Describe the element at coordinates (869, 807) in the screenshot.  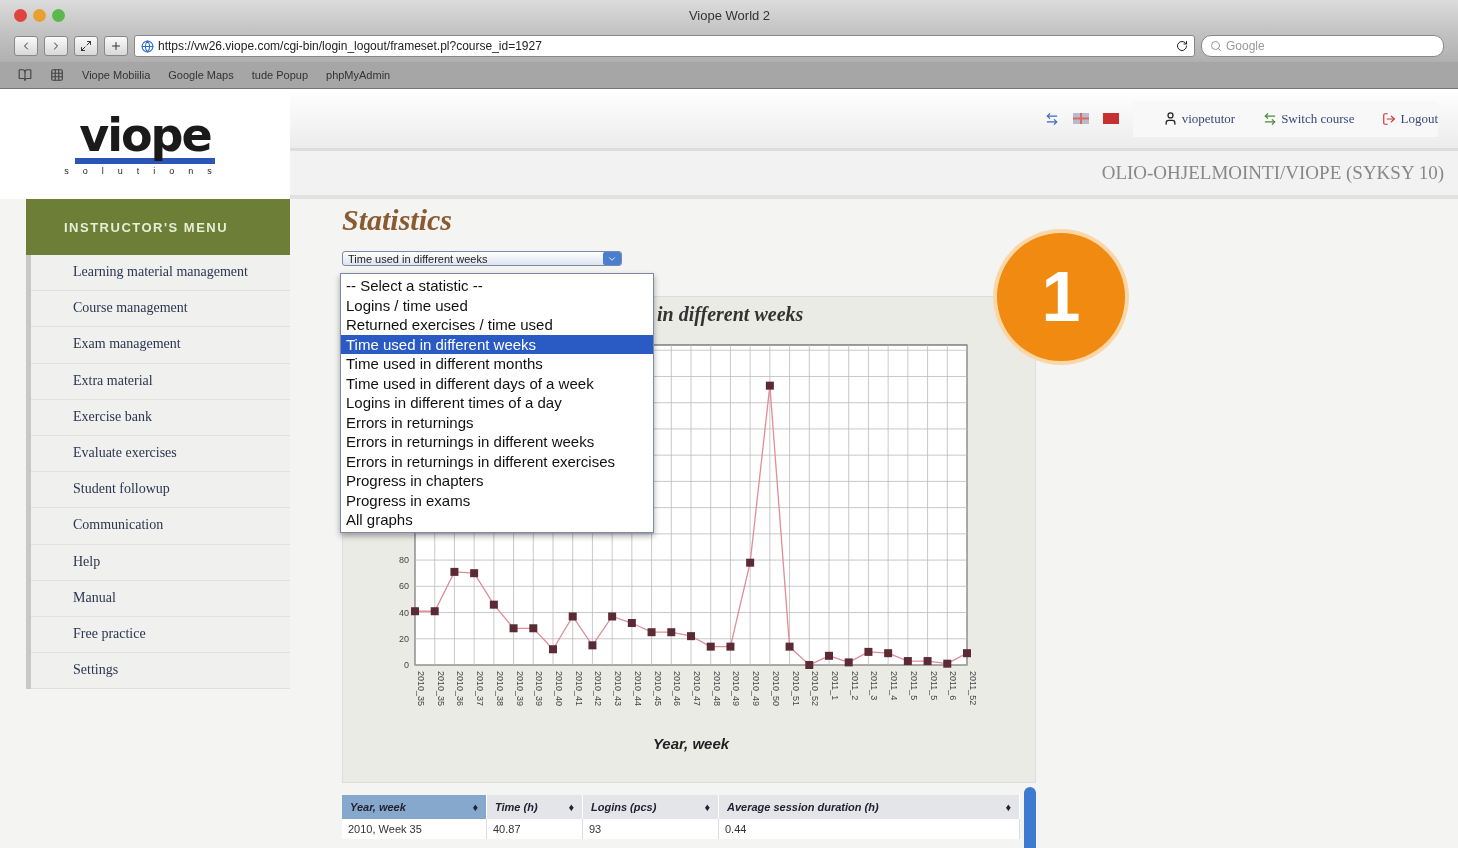
I see `column-header: Average session duration (h) ♦` at that location.